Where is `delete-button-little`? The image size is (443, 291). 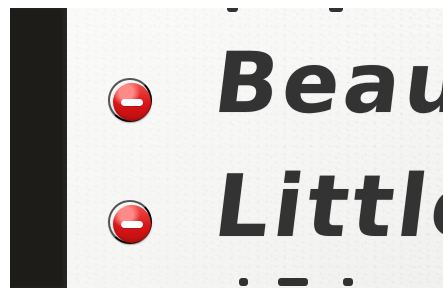 delete-button-little is located at coordinates (130, 222).